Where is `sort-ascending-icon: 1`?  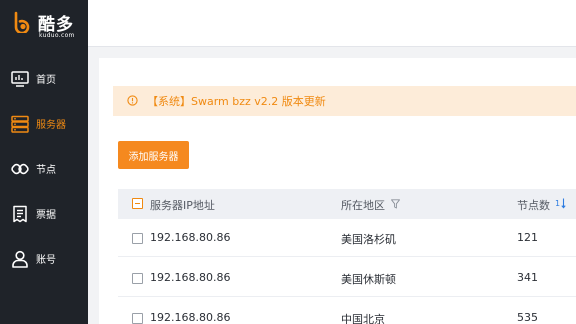
sort-ascending-icon: 1 is located at coordinates (561, 203).